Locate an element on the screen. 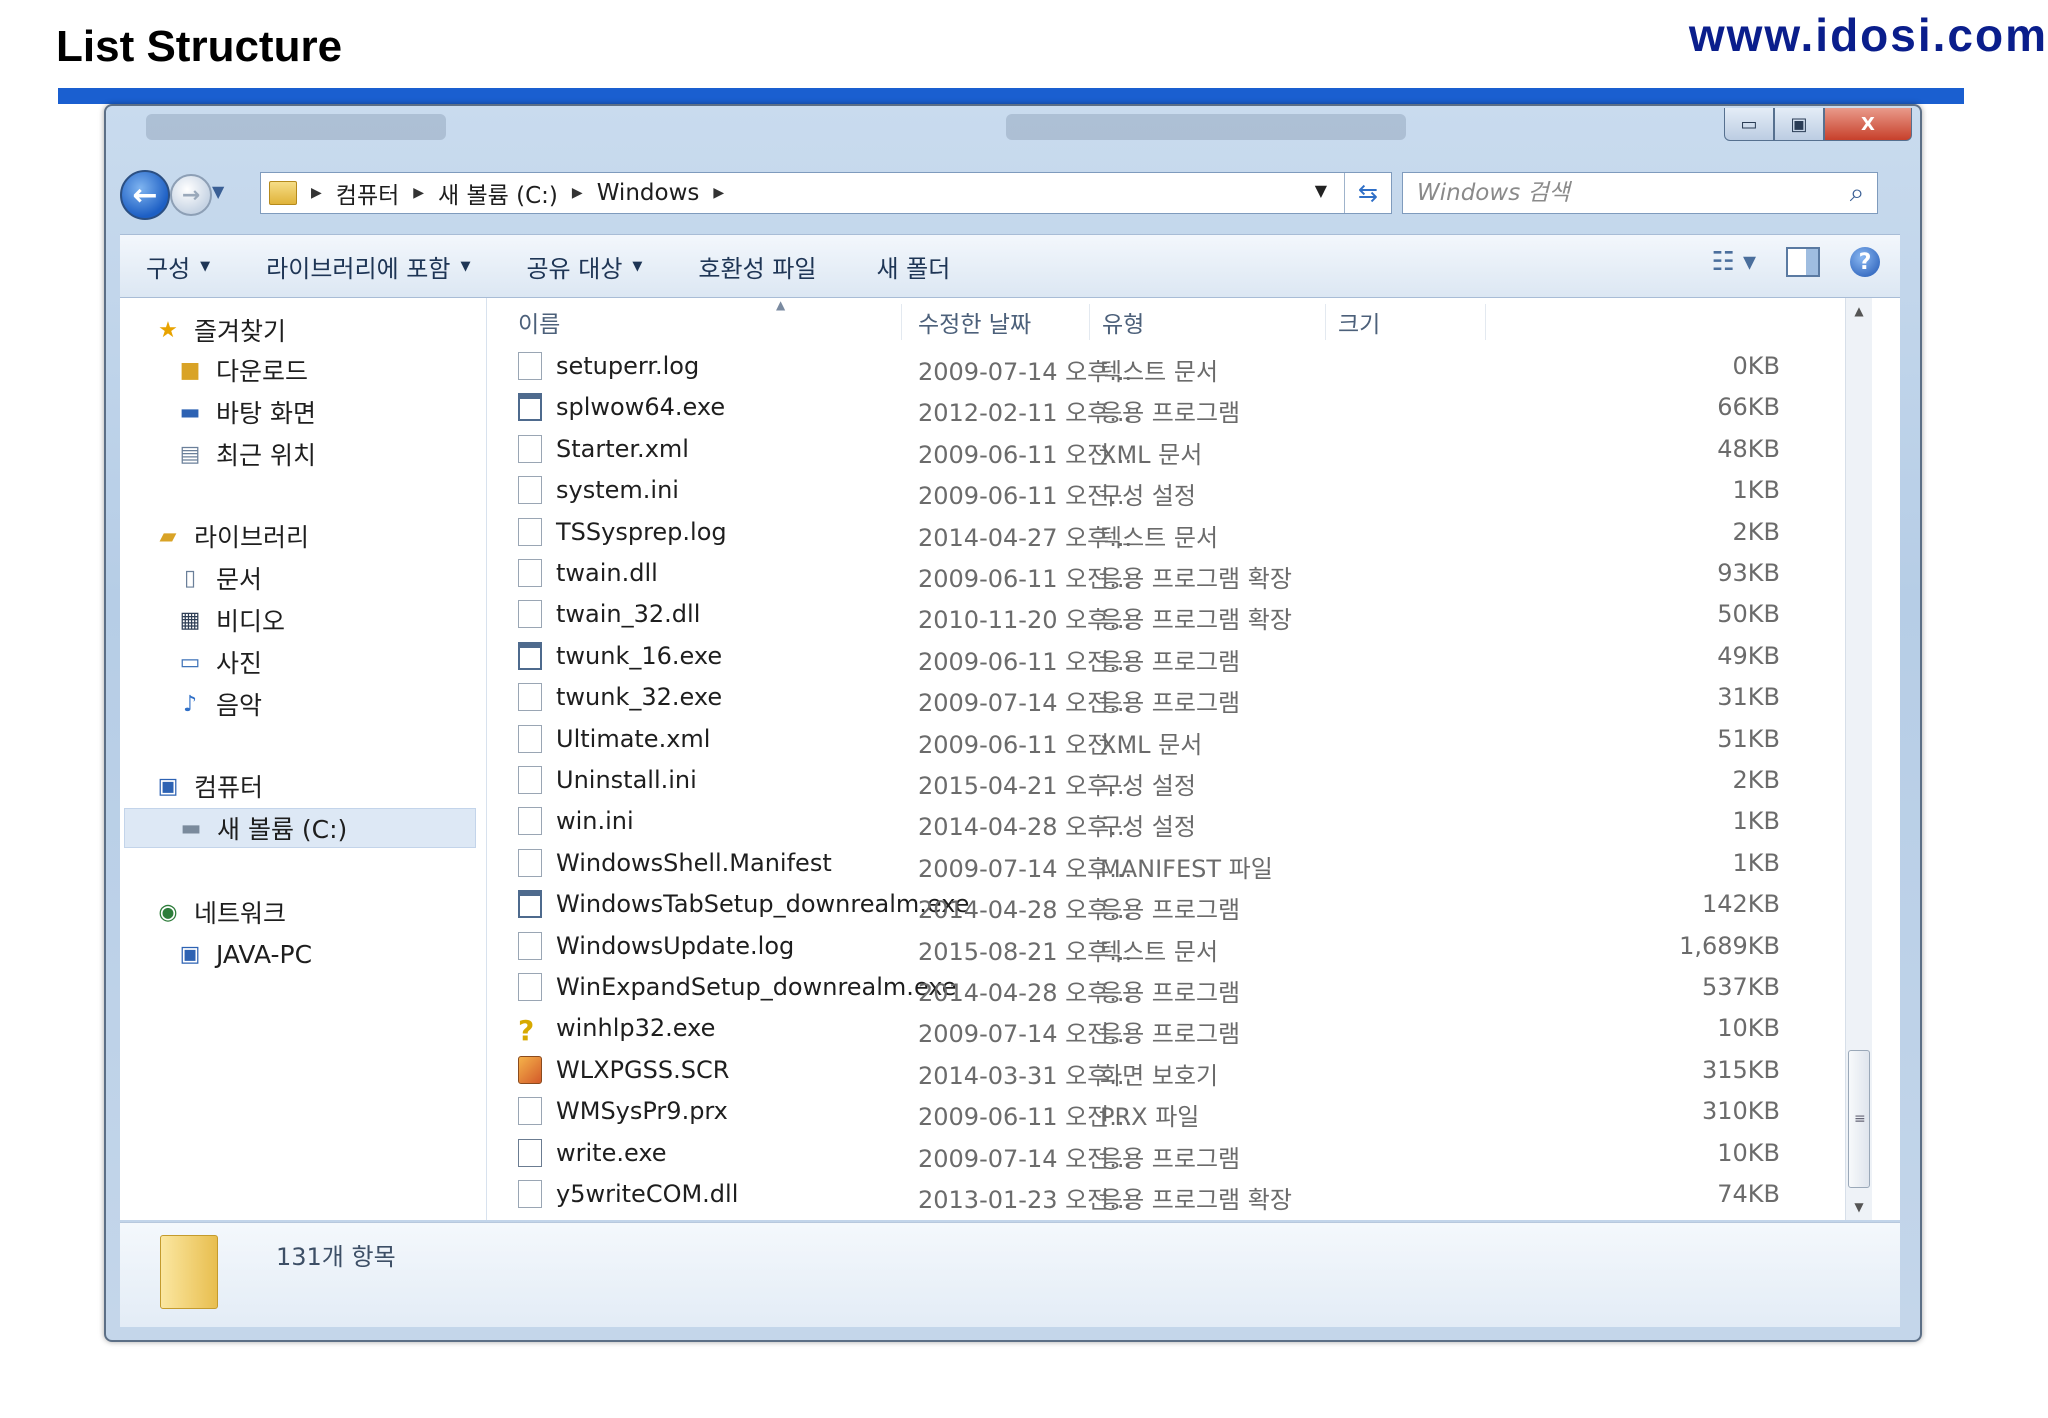 This screenshot has width=2048, height=1418. nav-network: ◉ 네트워크 is located at coordinates (220, 912).